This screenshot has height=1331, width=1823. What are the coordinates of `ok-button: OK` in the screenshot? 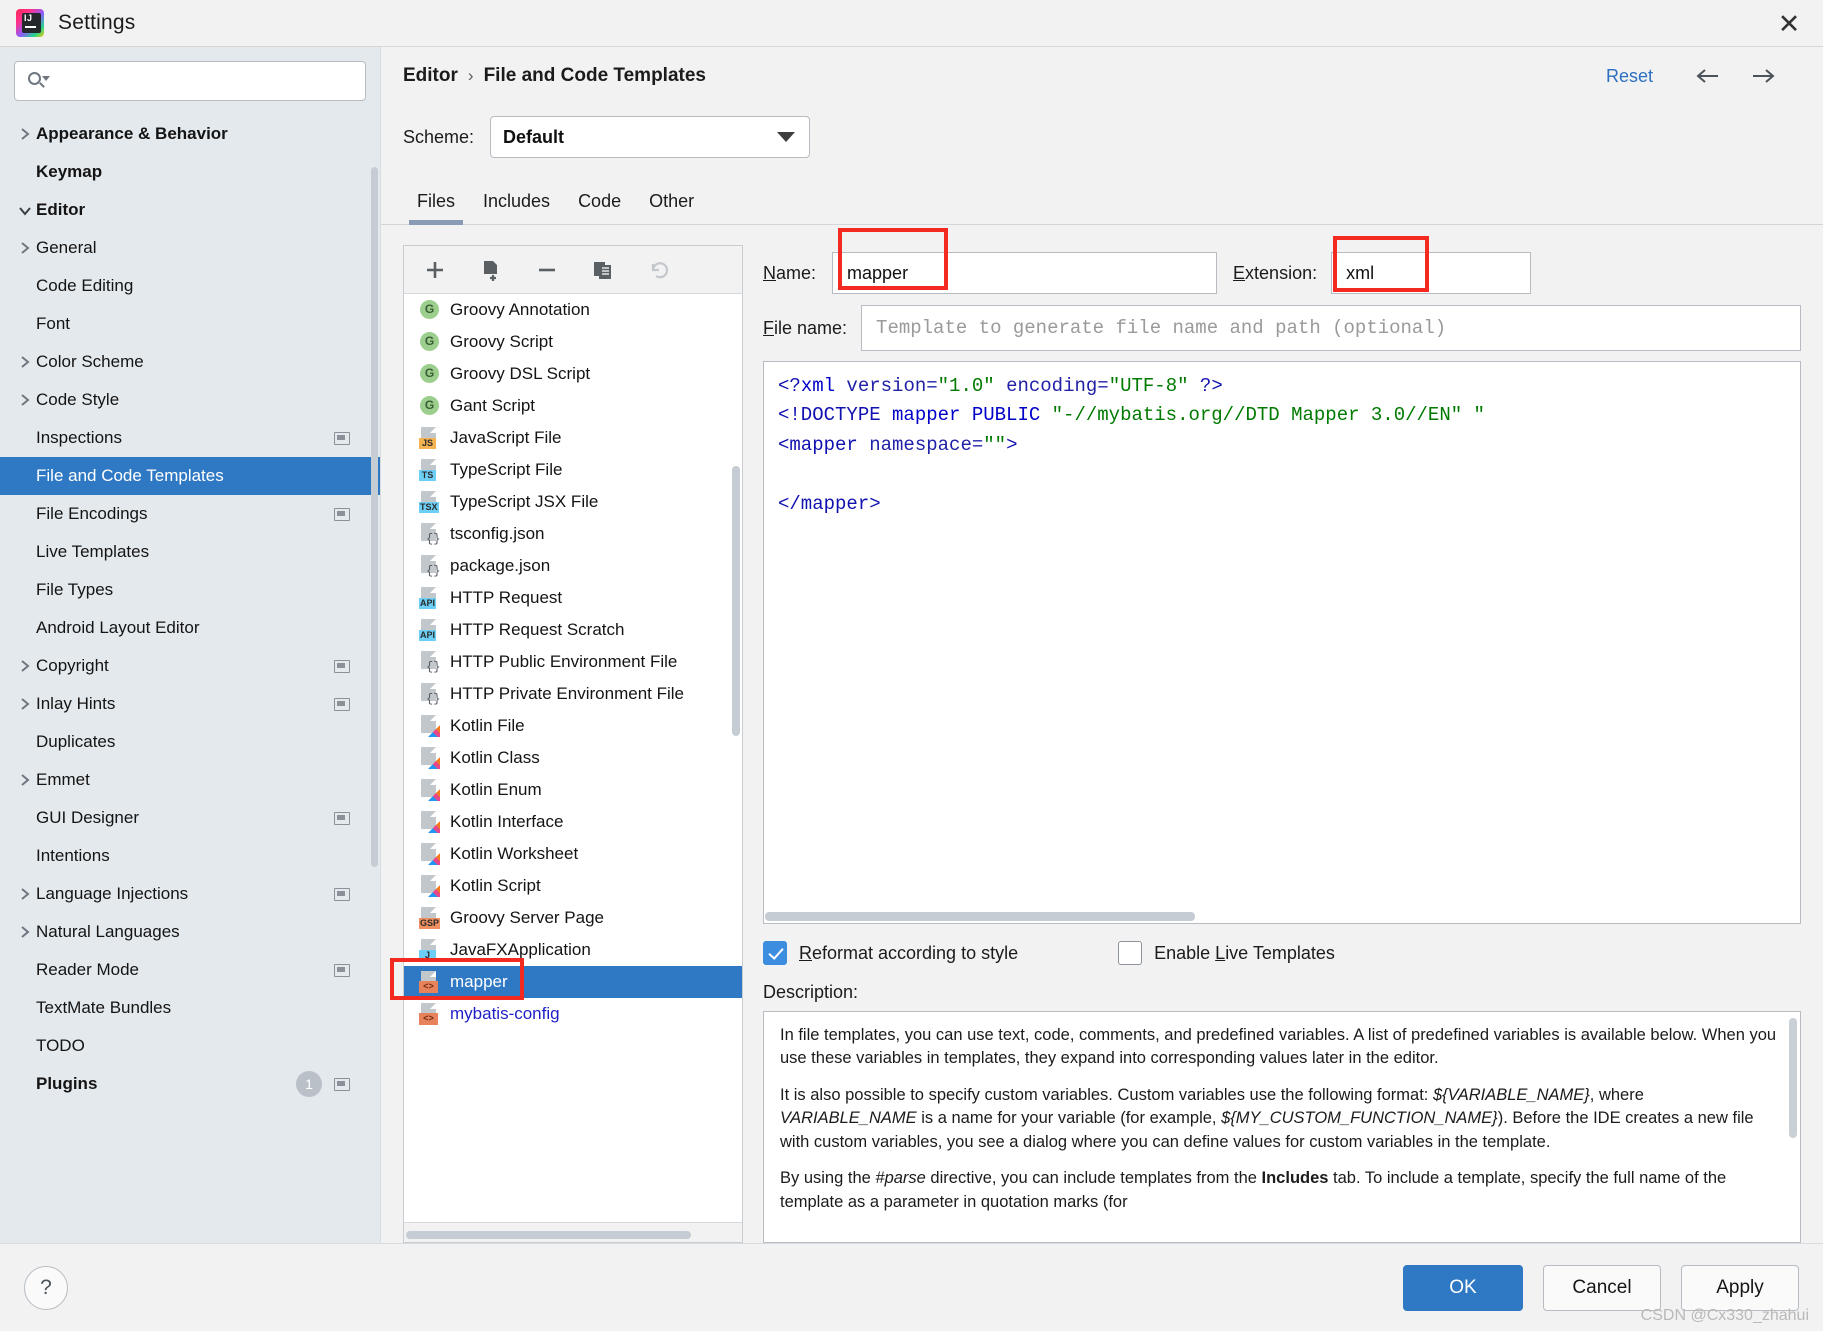 It's located at (1463, 1287).